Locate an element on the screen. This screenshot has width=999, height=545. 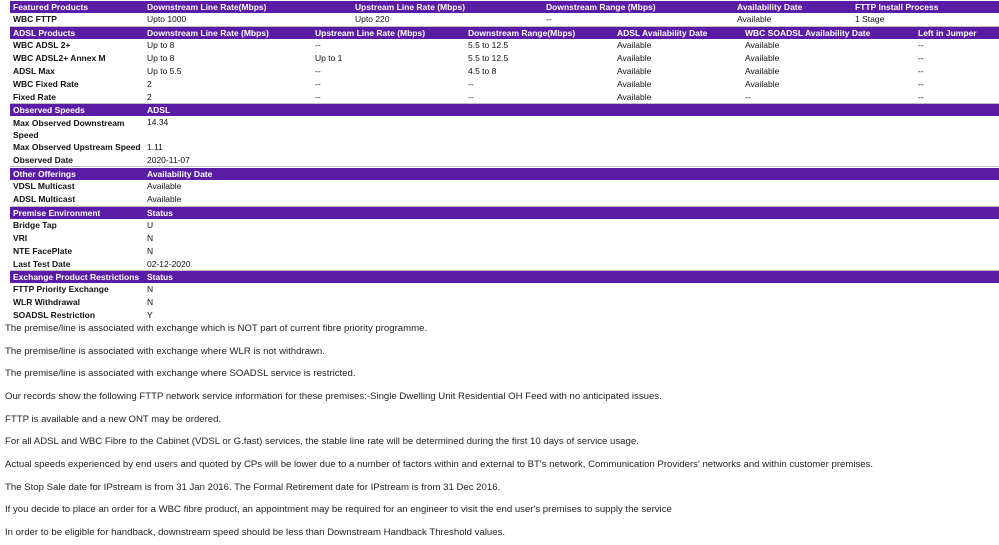
adsl-header-col-2: Upstream Line Rate (Mbps) is located at coordinates (370, 33).